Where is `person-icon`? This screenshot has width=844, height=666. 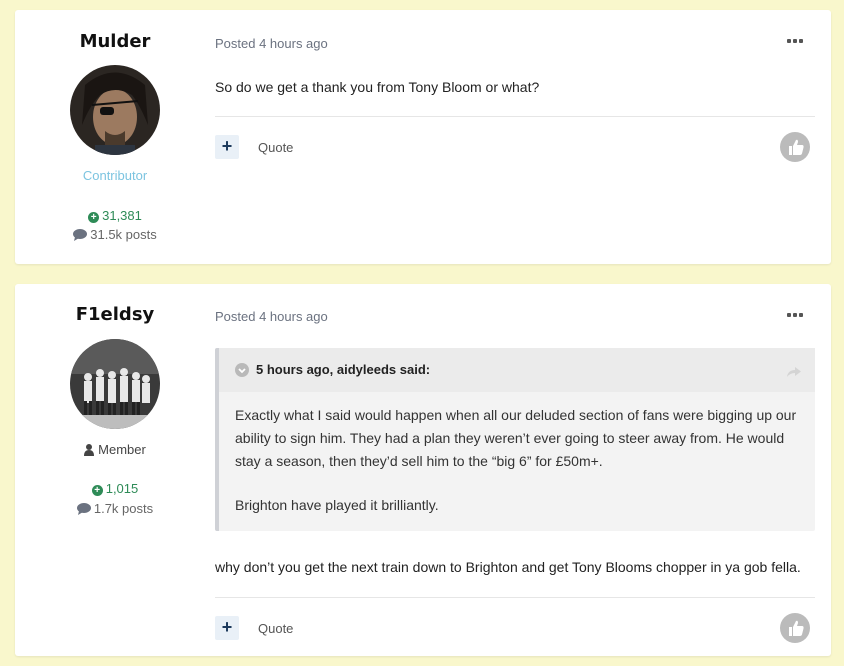
person-icon is located at coordinates (89, 451).